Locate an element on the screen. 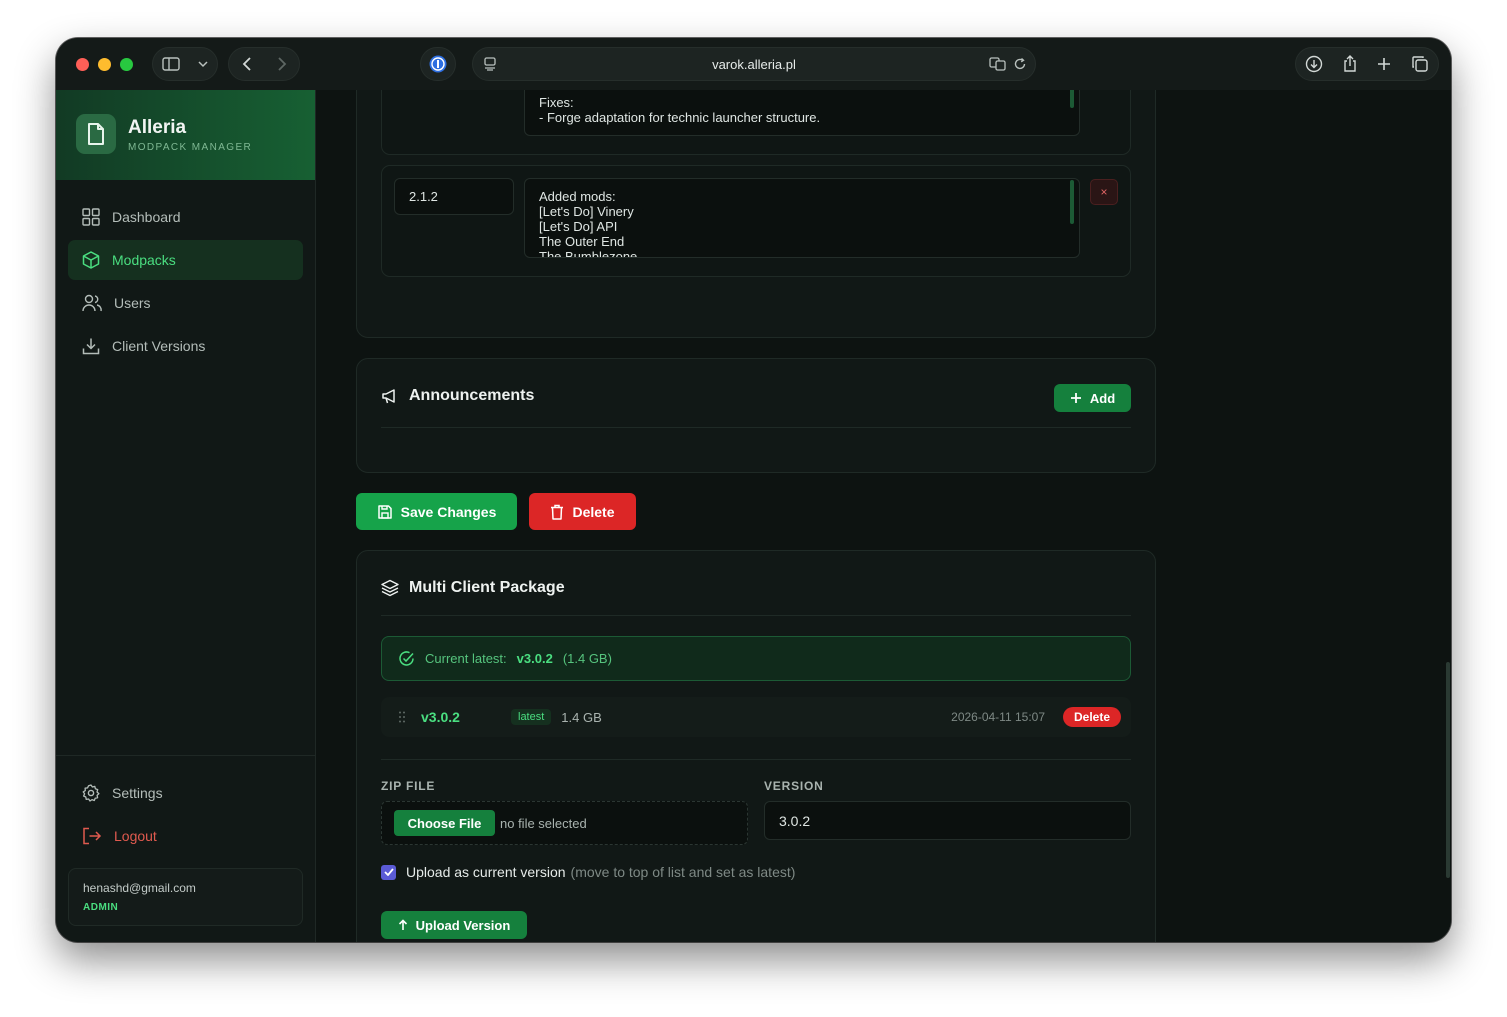 The width and height of the screenshot is (1507, 1017). nav-item-settings: Settings is located at coordinates (185, 793).